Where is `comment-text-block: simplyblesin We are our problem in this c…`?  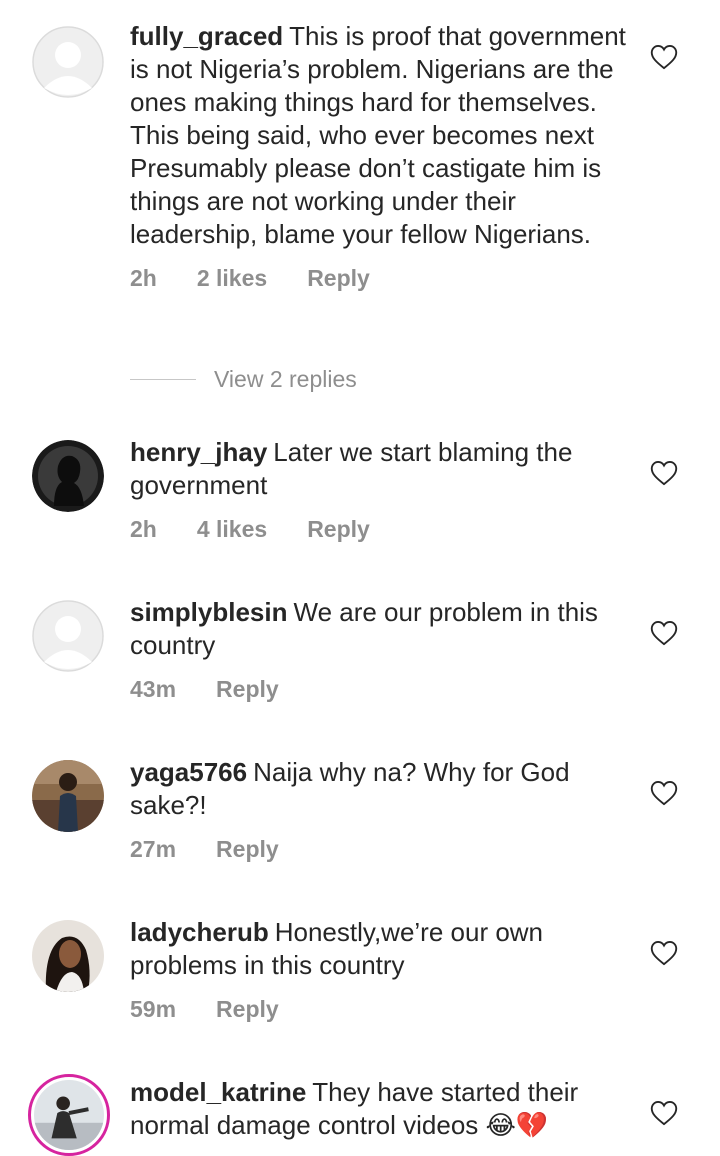 comment-text-block: simplyblesin We are our problem in this c… is located at coordinates (380, 629).